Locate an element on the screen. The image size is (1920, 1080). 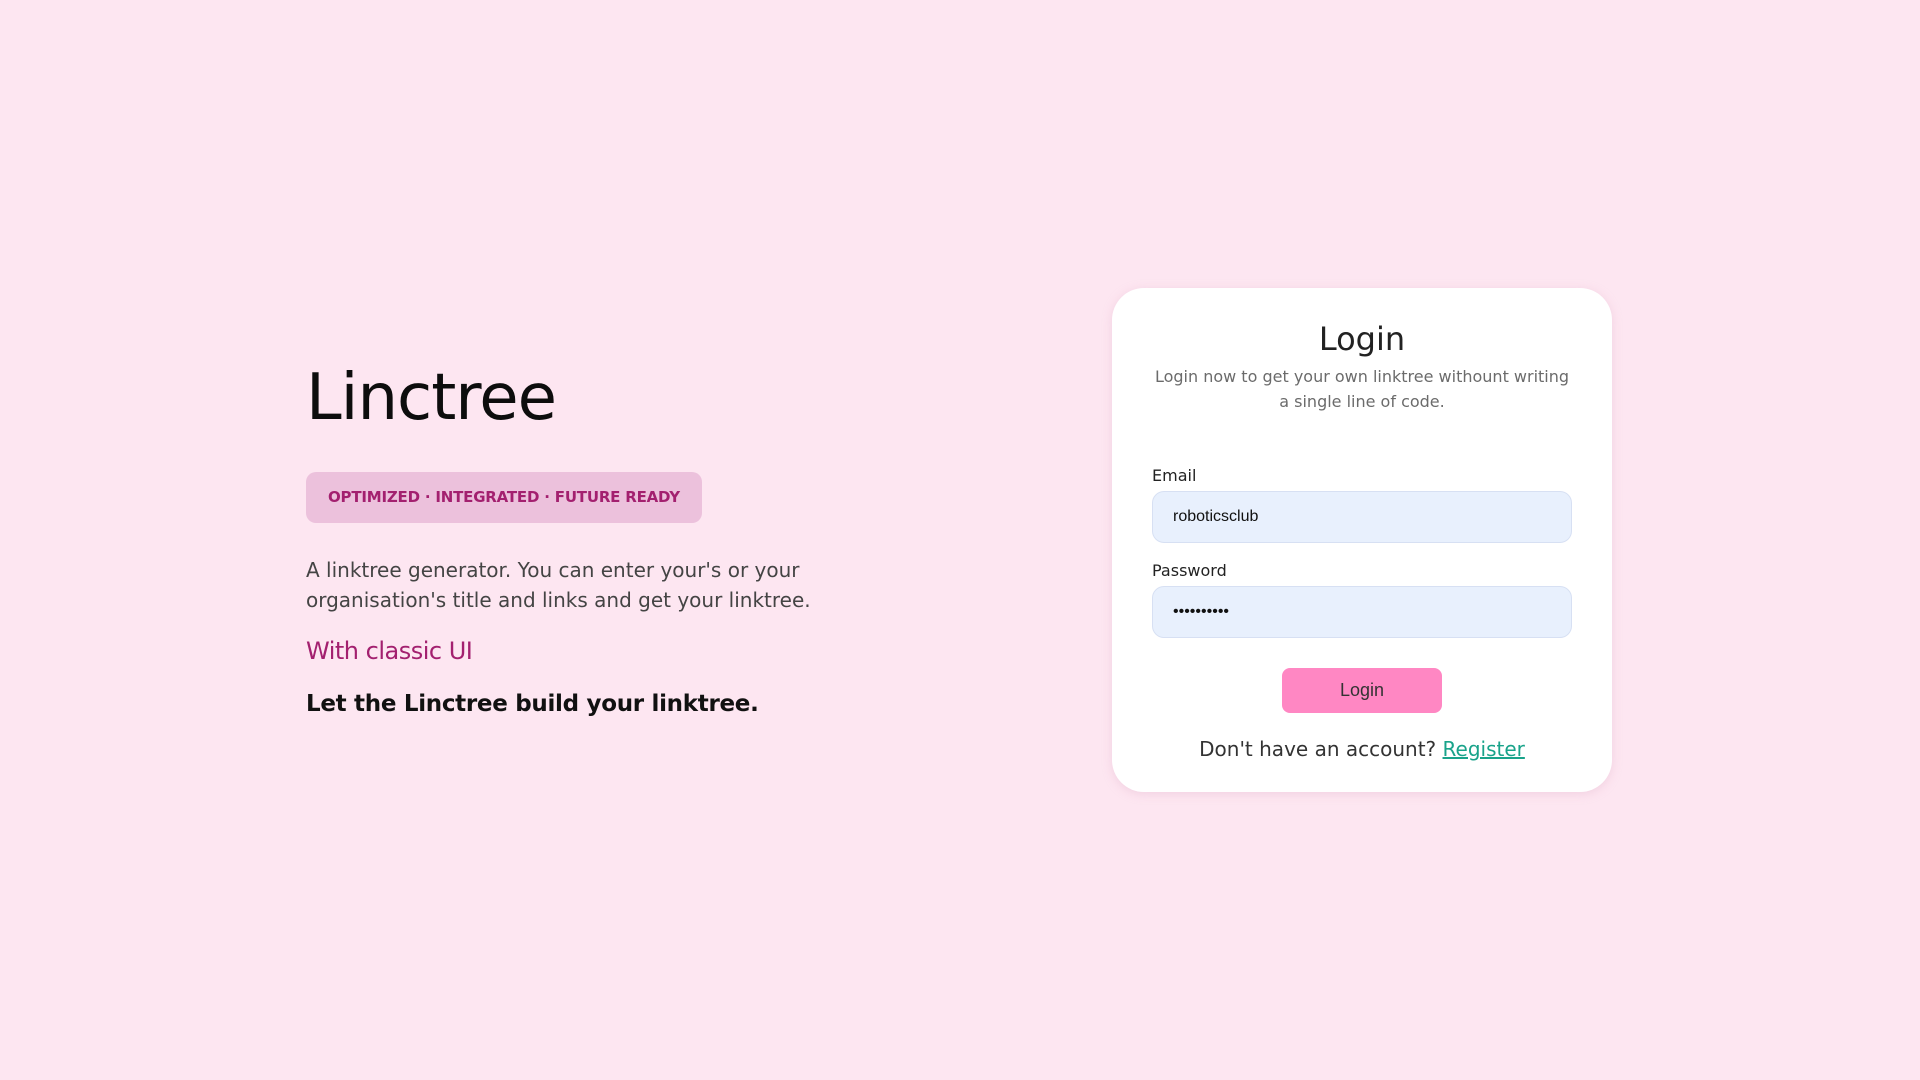
login-button: Login is located at coordinates (1362, 690).